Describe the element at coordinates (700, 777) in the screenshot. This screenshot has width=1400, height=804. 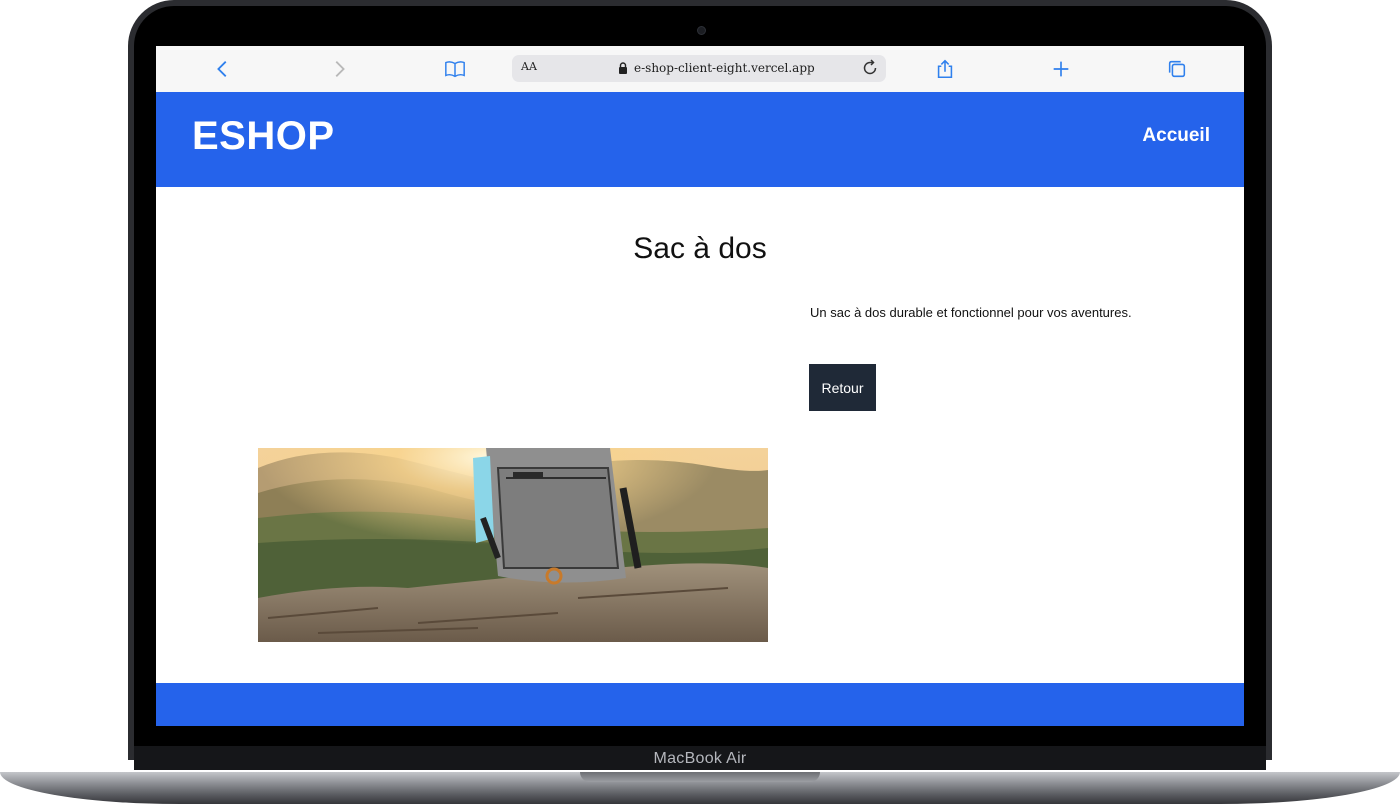
I see `laptop-notch` at that location.